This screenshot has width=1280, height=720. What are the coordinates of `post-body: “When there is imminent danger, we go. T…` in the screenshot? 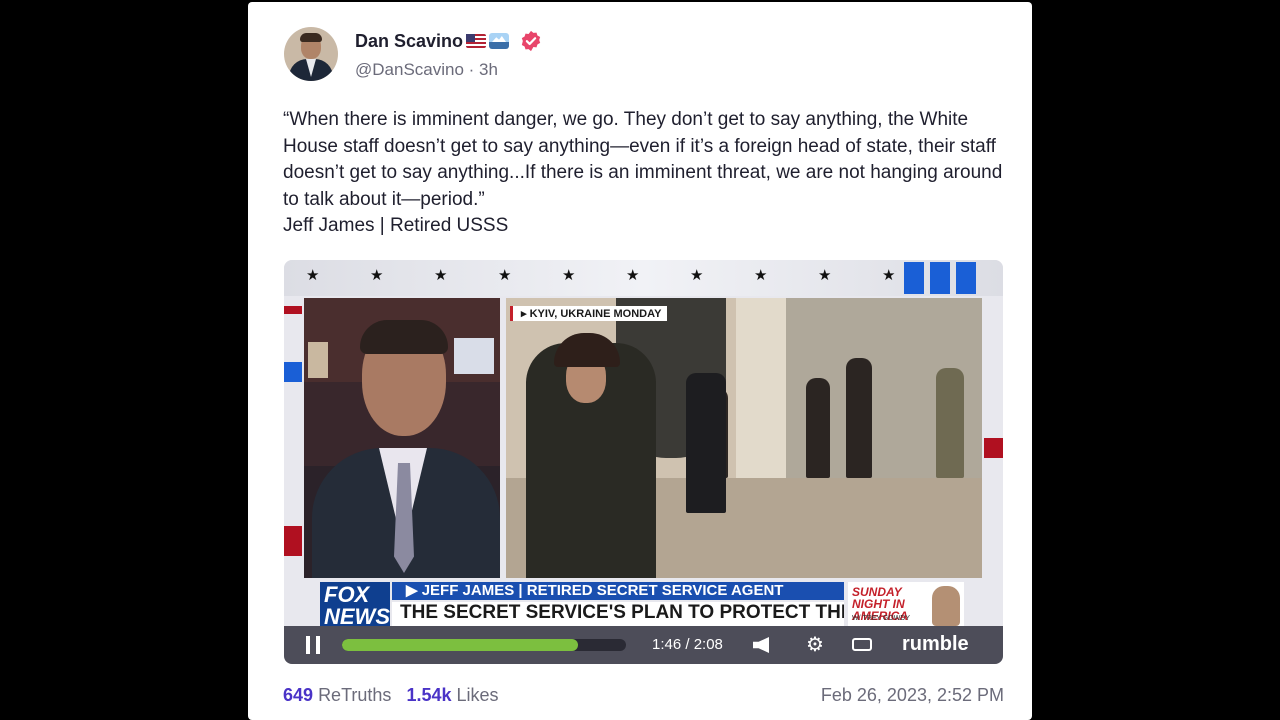 It's located at (643, 173).